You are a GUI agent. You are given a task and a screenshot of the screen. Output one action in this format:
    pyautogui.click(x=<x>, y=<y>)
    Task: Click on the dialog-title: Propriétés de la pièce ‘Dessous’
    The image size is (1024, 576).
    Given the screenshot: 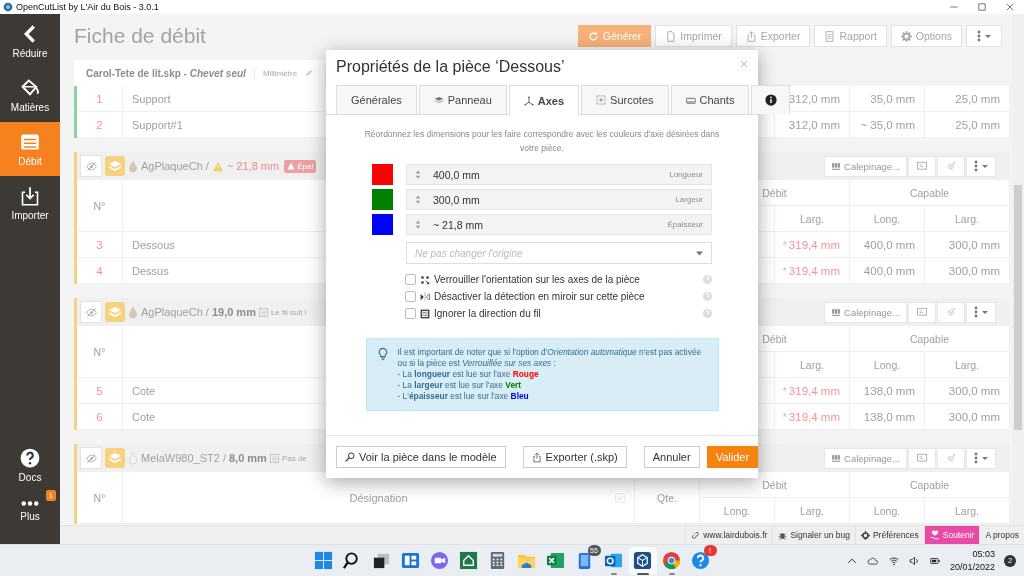 What is the action you would take?
    pyautogui.click(x=450, y=67)
    